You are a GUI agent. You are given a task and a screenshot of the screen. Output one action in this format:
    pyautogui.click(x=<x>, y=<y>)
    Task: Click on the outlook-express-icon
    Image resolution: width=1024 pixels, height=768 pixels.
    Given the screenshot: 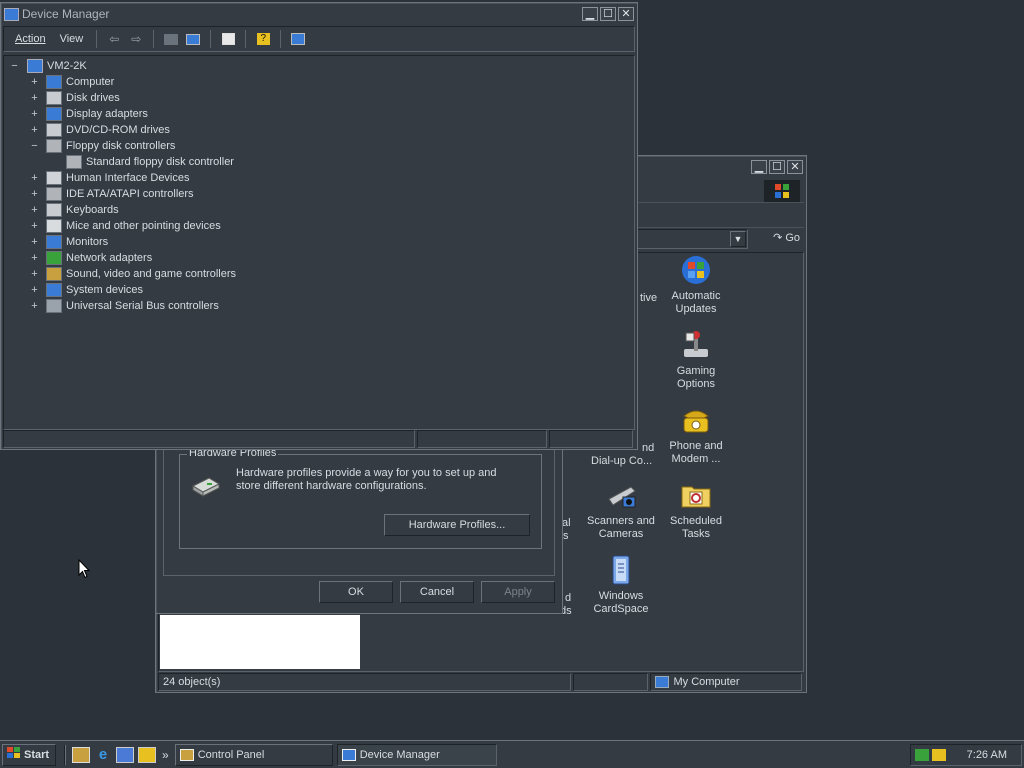 What is the action you would take?
    pyautogui.click(x=125, y=754)
    